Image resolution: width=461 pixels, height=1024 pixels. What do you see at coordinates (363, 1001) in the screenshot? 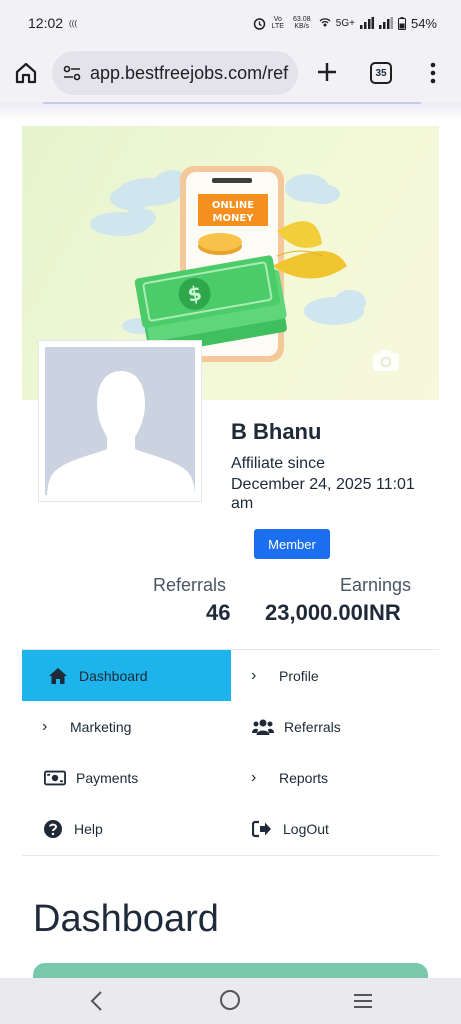
I see `recents-icon` at bounding box center [363, 1001].